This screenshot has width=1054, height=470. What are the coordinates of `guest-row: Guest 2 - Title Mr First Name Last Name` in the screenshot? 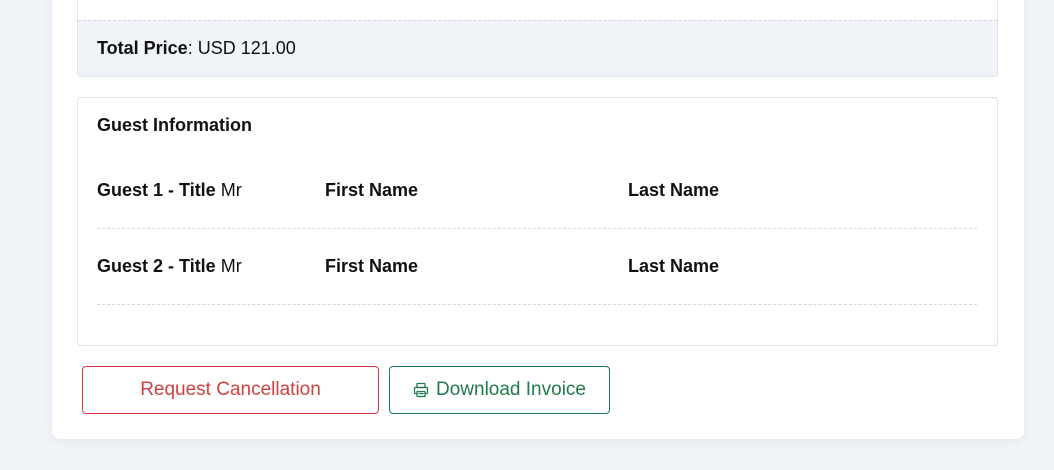 It's located at (537, 267).